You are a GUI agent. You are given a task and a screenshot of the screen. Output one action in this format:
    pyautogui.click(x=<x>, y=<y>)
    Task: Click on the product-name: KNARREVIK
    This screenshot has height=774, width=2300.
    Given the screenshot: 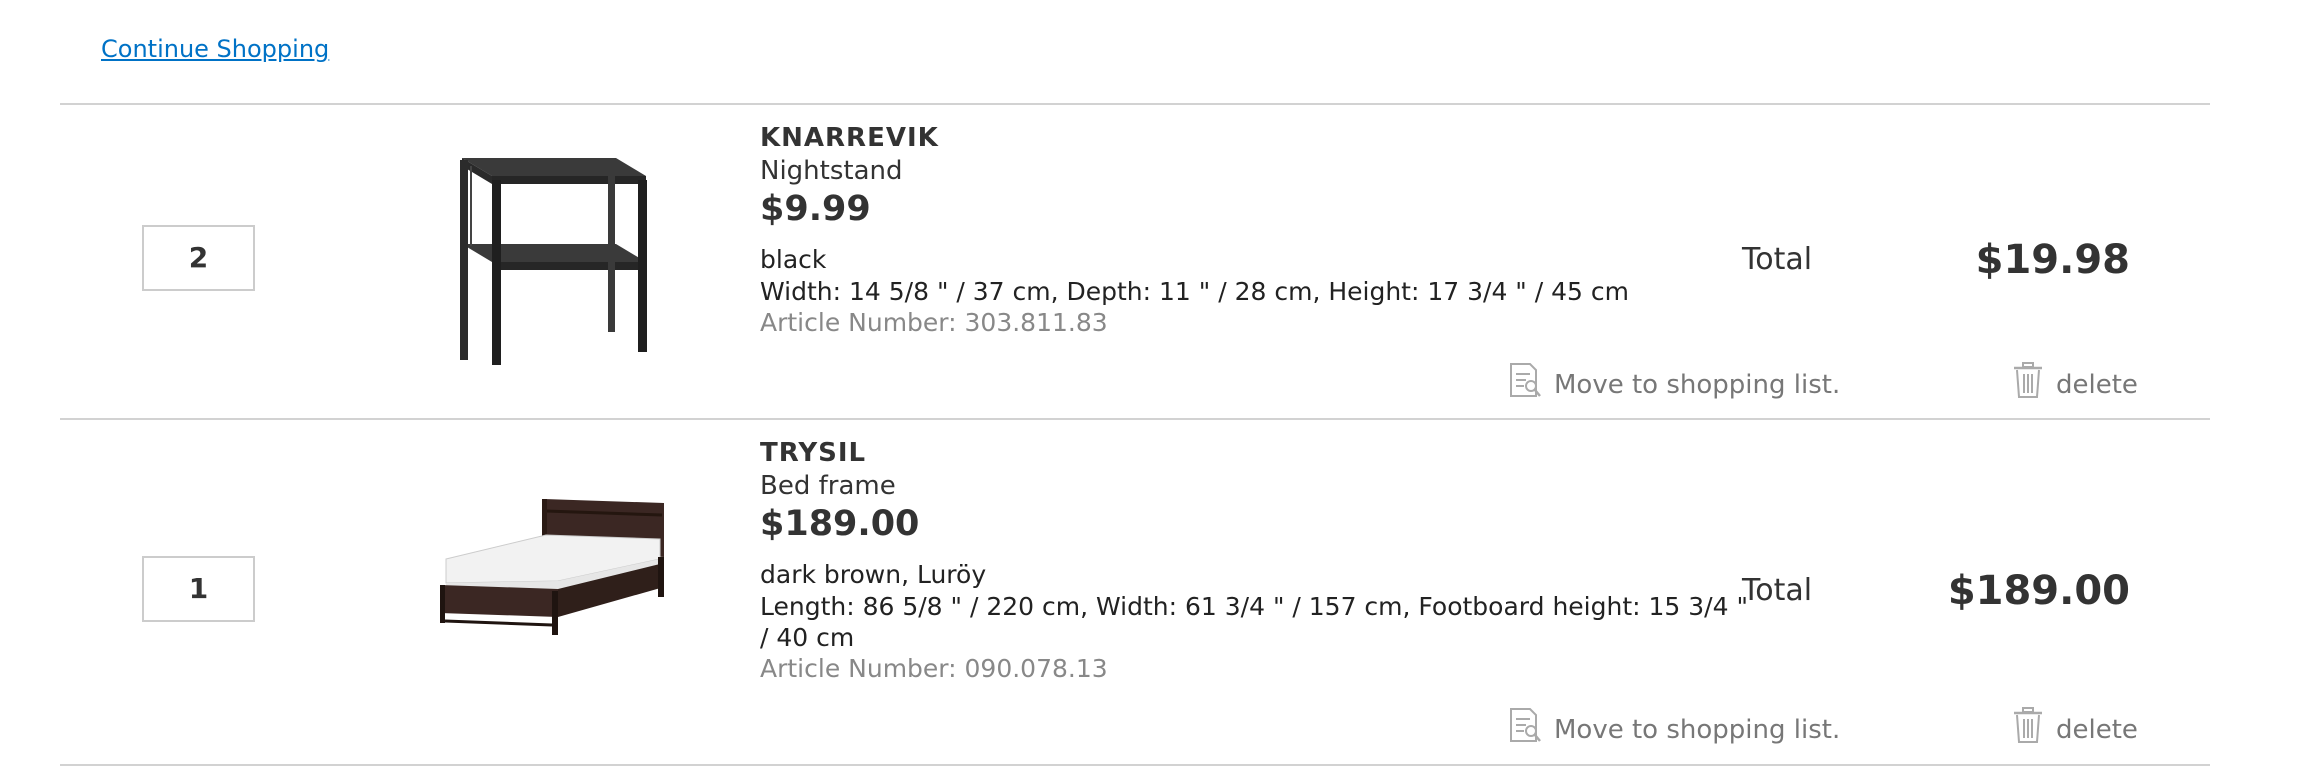 What is the action you would take?
    pyautogui.click(x=1194, y=138)
    